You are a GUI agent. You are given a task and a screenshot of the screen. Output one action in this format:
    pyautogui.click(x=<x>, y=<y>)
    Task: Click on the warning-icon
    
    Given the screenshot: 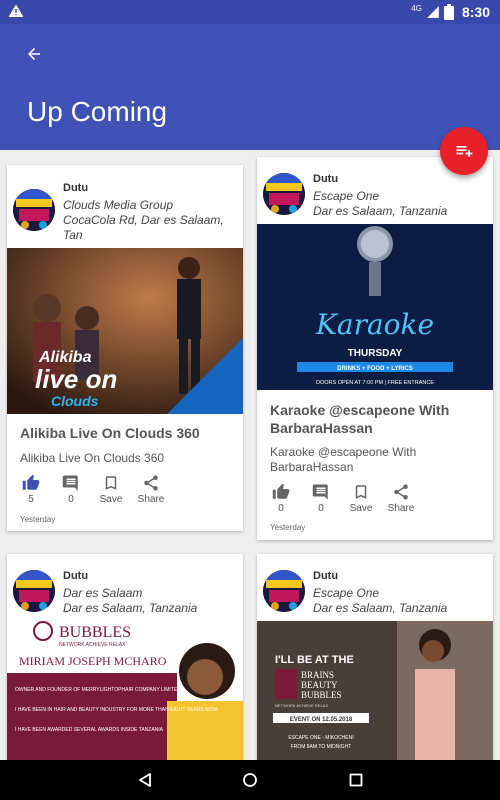 What is the action you would take?
    pyautogui.click(x=16, y=10)
    